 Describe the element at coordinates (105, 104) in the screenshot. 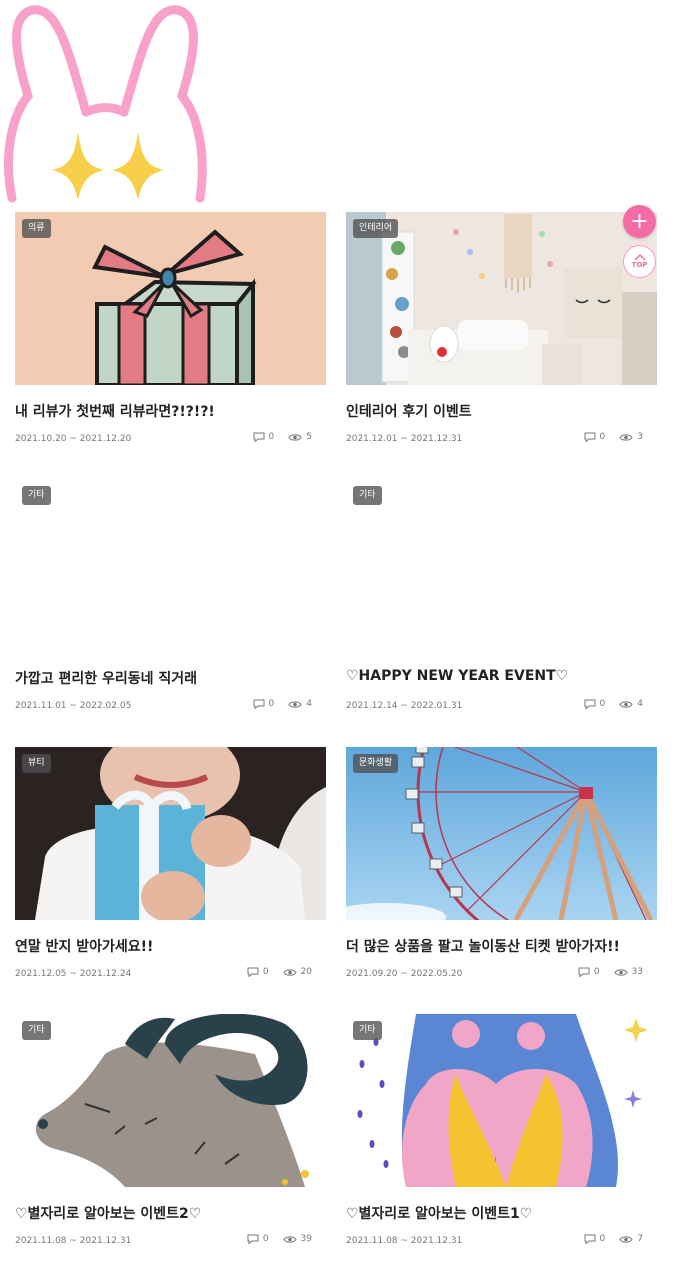

I see `bunny-mascot-icon` at that location.